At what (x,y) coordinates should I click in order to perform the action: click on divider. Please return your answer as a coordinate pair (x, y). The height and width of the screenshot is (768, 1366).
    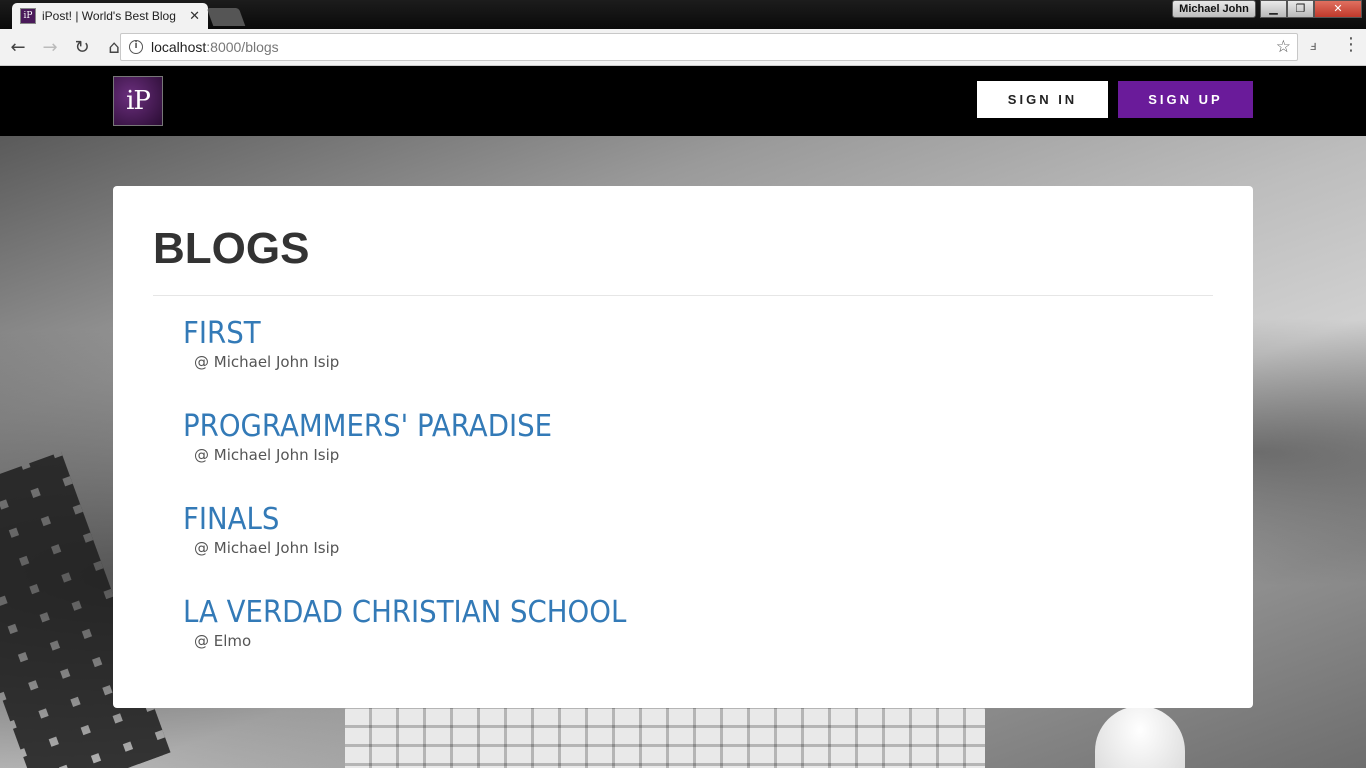
    Looking at the image, I should click on (683, 295).